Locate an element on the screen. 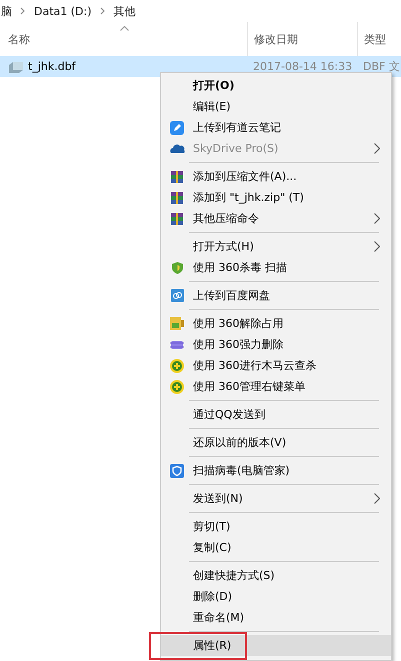 The image size is (401, 661). menu-item: 扫描病毒(电脑管家) is located at coordinates (276, 470).